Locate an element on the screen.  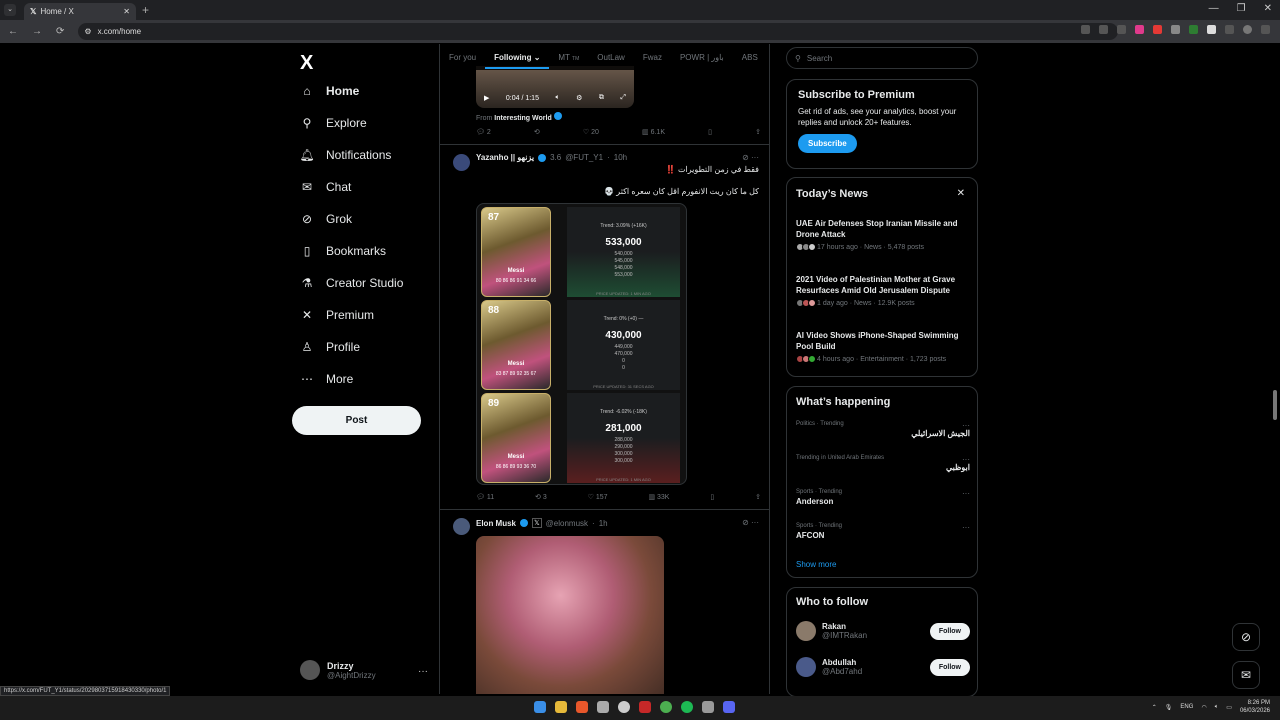
back-icon: ← is located at coordinates (13, 31).